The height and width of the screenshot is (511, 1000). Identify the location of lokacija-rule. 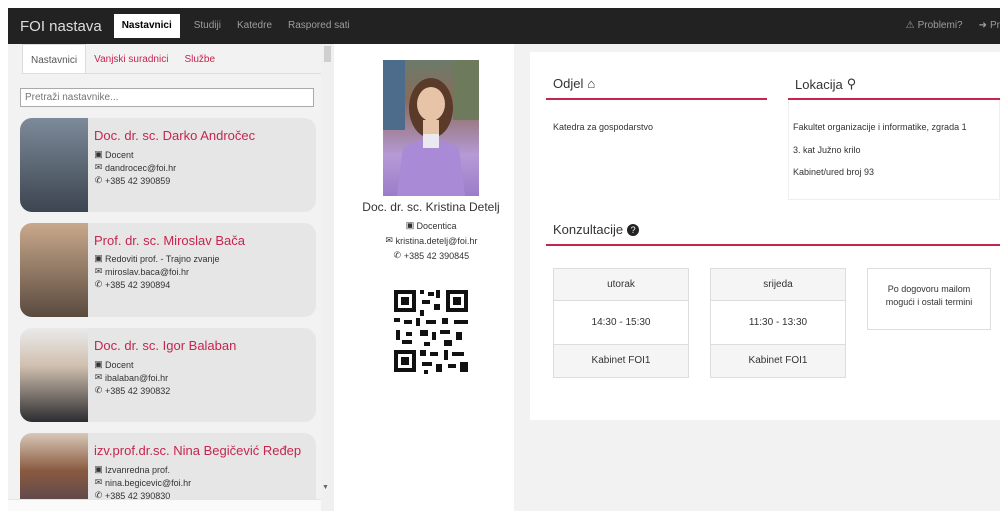
(894, 99).